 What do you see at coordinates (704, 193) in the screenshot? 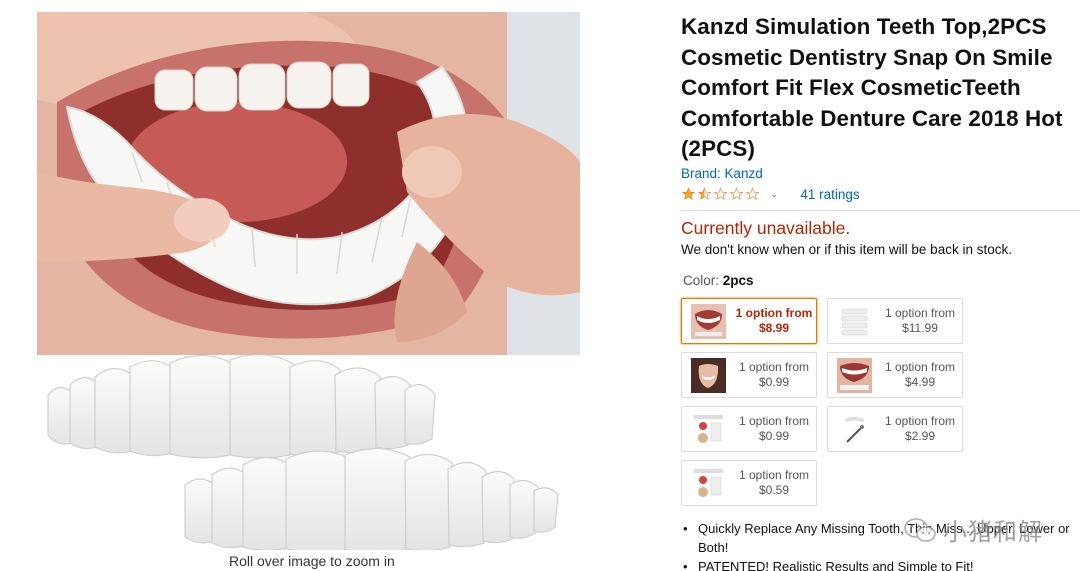
I see `star-half-icon` at bounding box center [704, 193].